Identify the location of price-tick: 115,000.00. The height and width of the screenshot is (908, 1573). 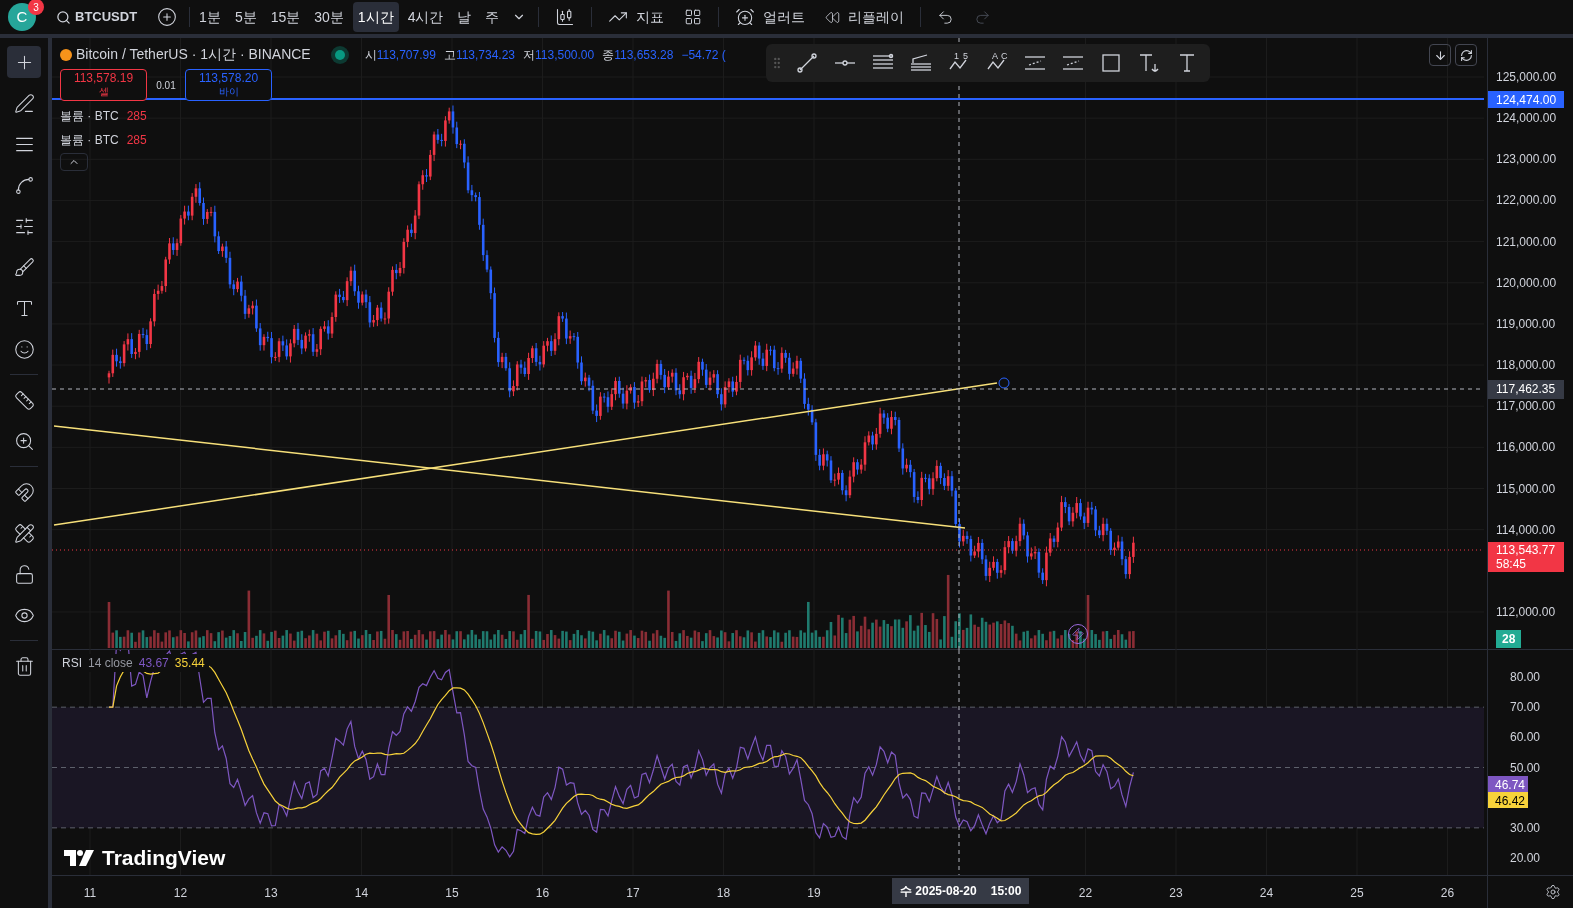
(1526, 489).